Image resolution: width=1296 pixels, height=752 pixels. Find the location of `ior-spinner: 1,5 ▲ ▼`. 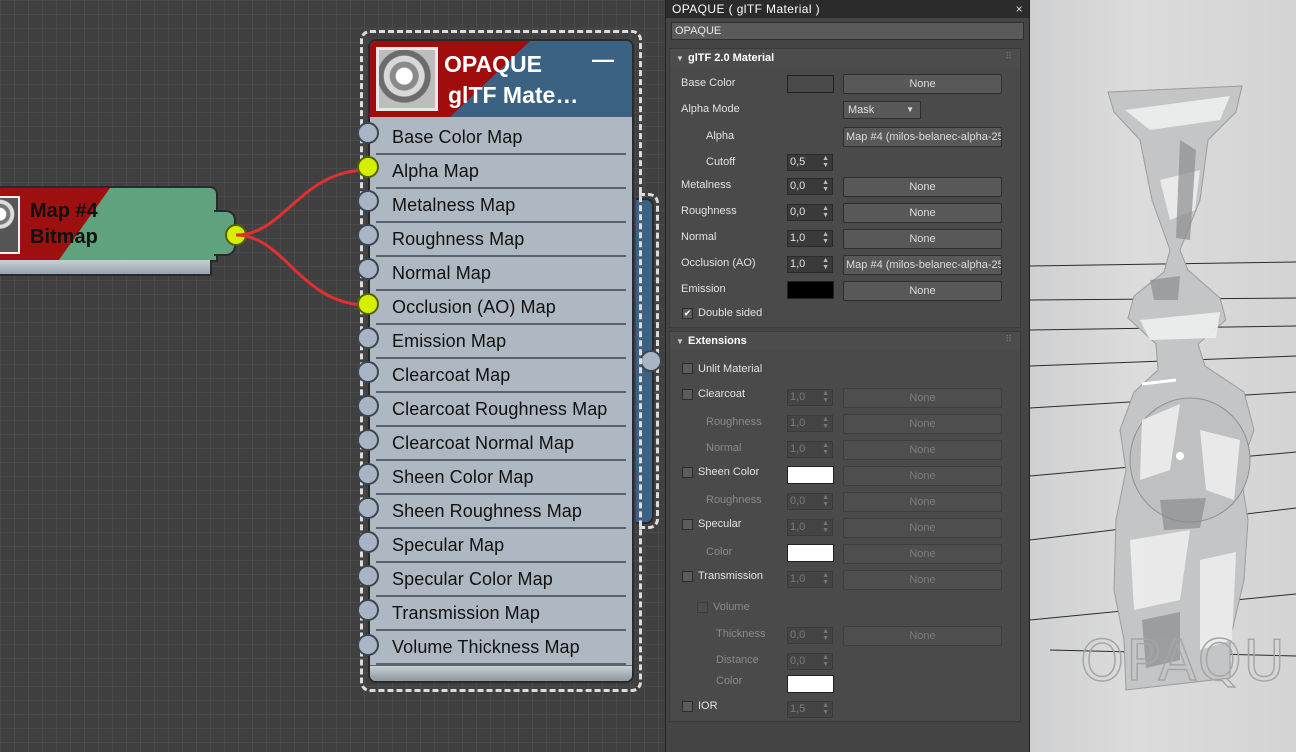

ior-spinner: 1,5 ▲ ▼ is located at coordinates (810, 709).